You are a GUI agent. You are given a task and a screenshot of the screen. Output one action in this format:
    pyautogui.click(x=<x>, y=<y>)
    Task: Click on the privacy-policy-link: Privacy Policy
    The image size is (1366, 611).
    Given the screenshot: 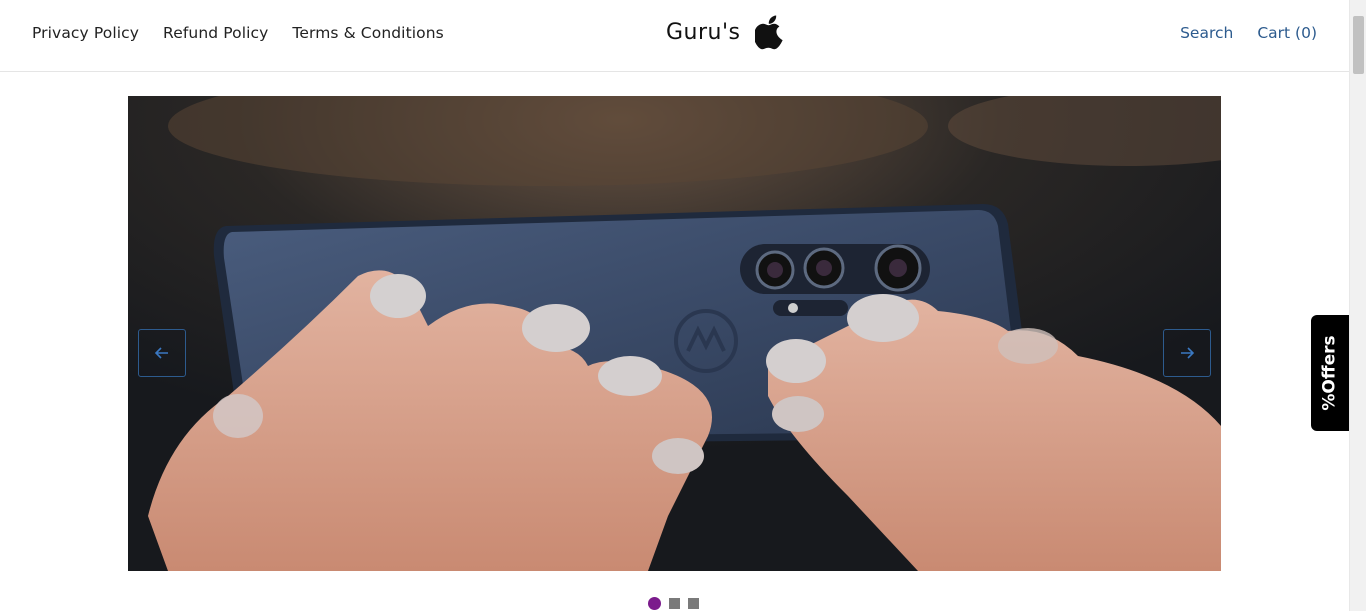 What is the action you would take?
    pyautogui.click(x=85, y=33)
    